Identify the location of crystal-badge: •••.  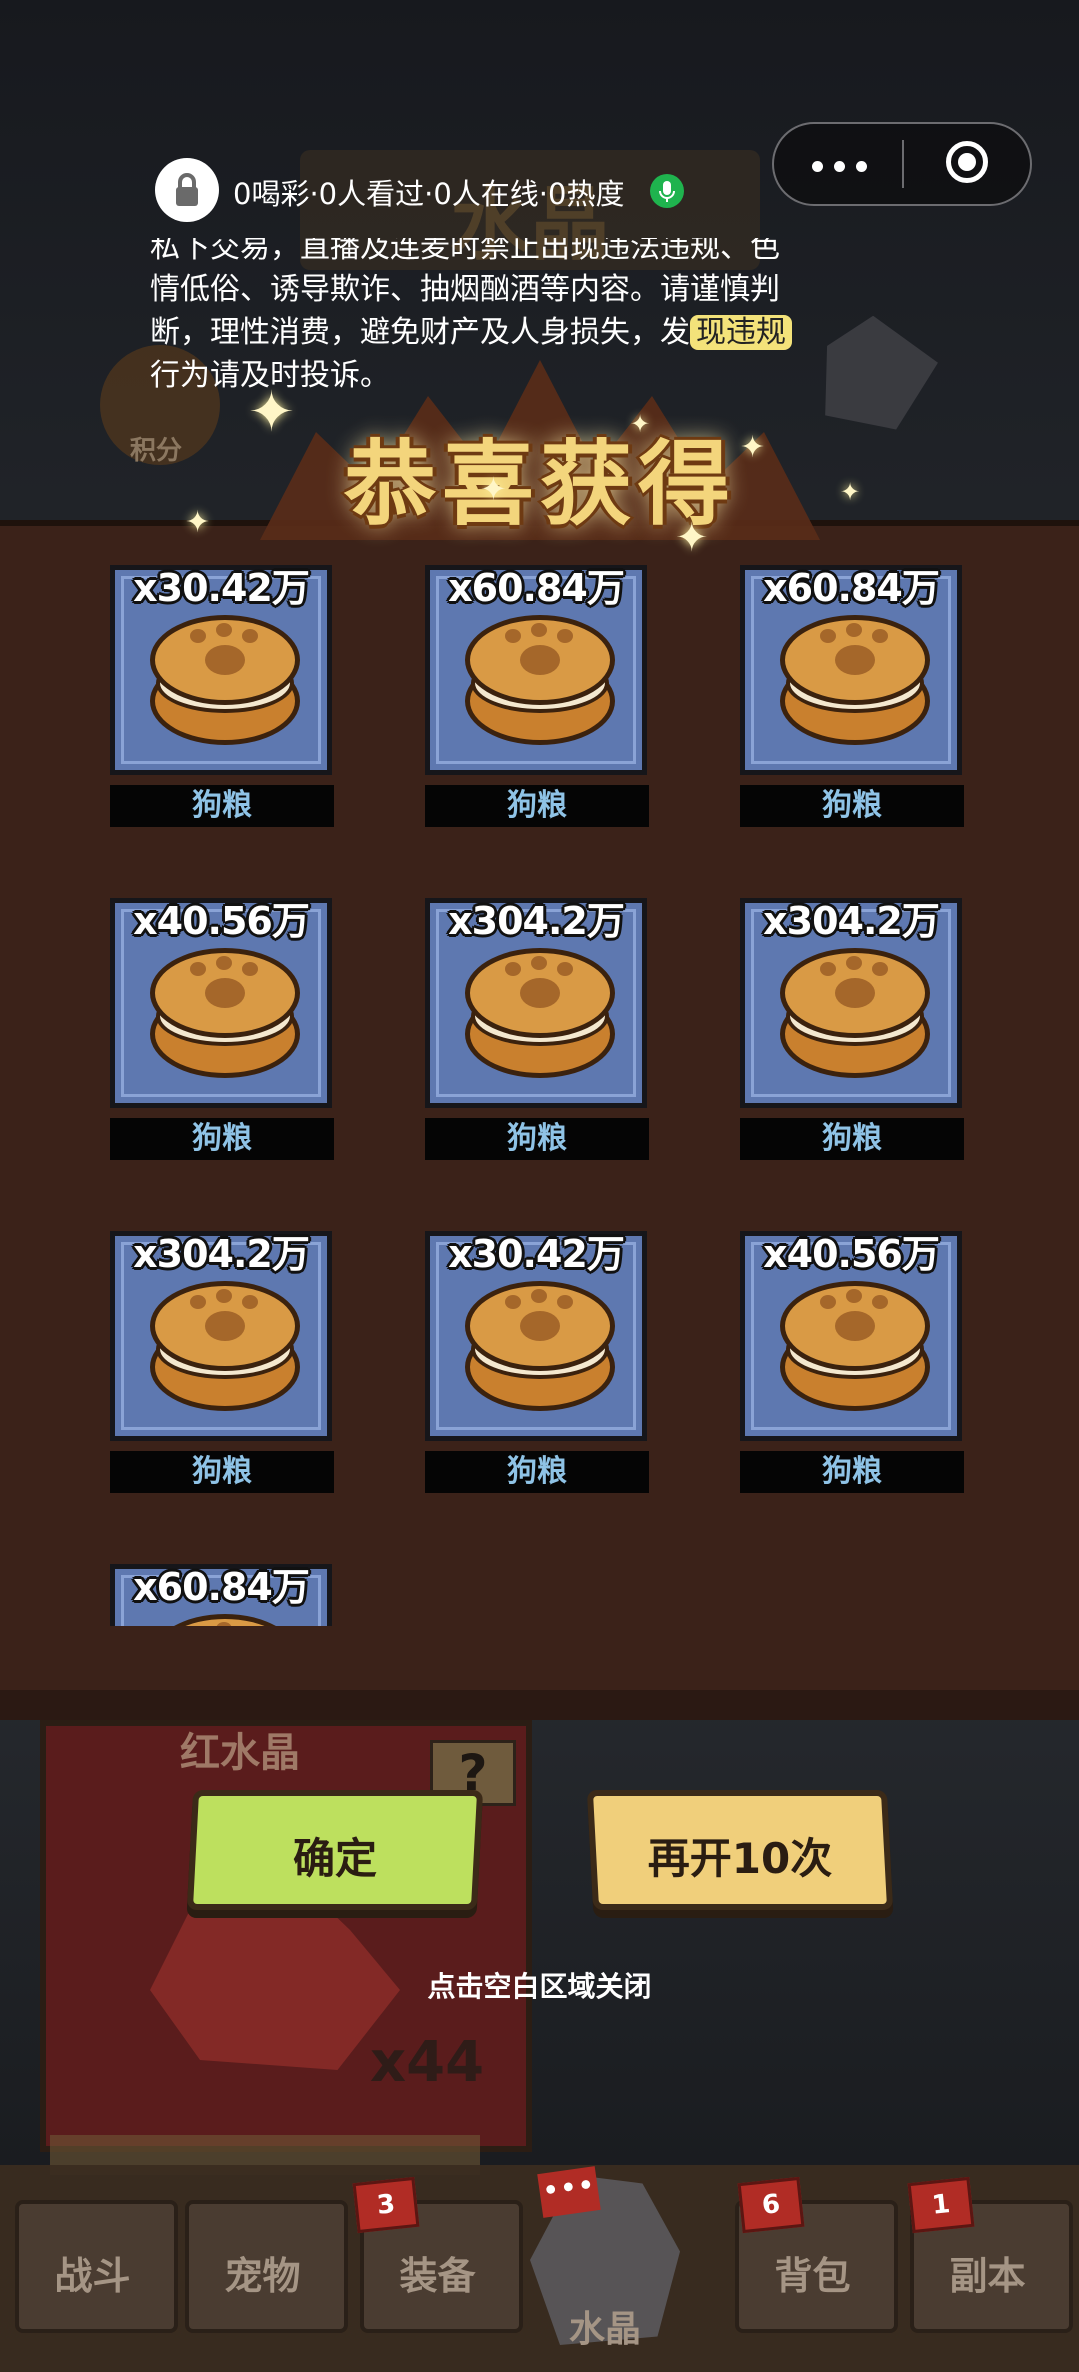
(569, 2192).